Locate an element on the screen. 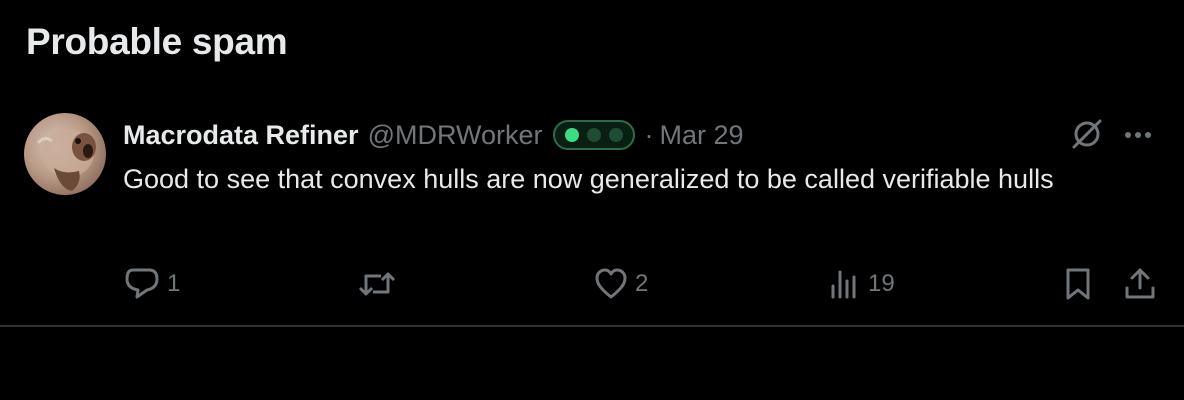 The image size is (1184, 400). tweet-date: Mar 29 is located at coordinates (702, 135).